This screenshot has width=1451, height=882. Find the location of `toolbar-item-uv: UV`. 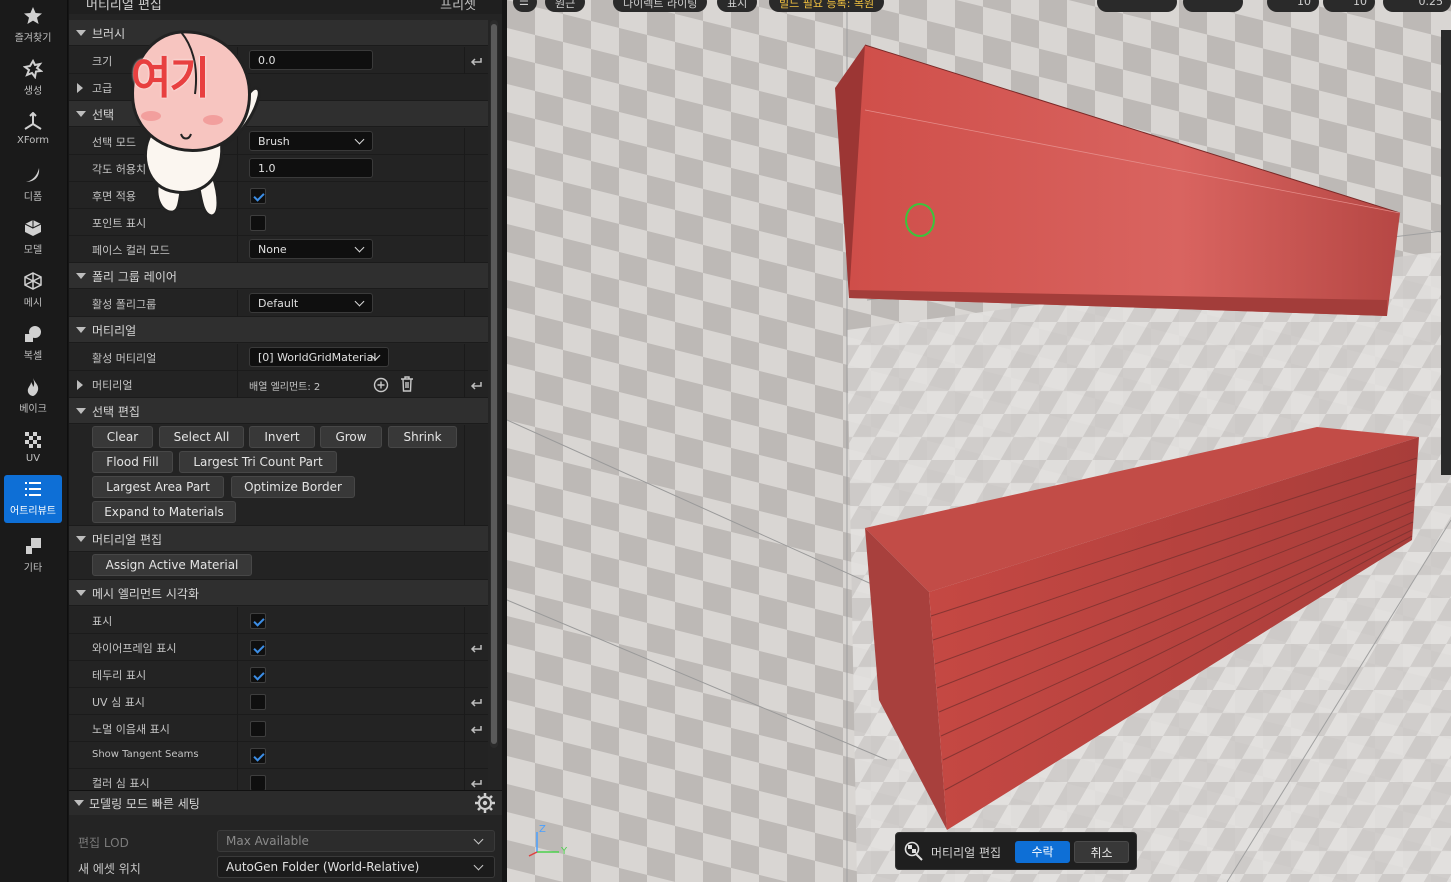

toolbar-item-uv: UV is located at coordinates (33, 450).